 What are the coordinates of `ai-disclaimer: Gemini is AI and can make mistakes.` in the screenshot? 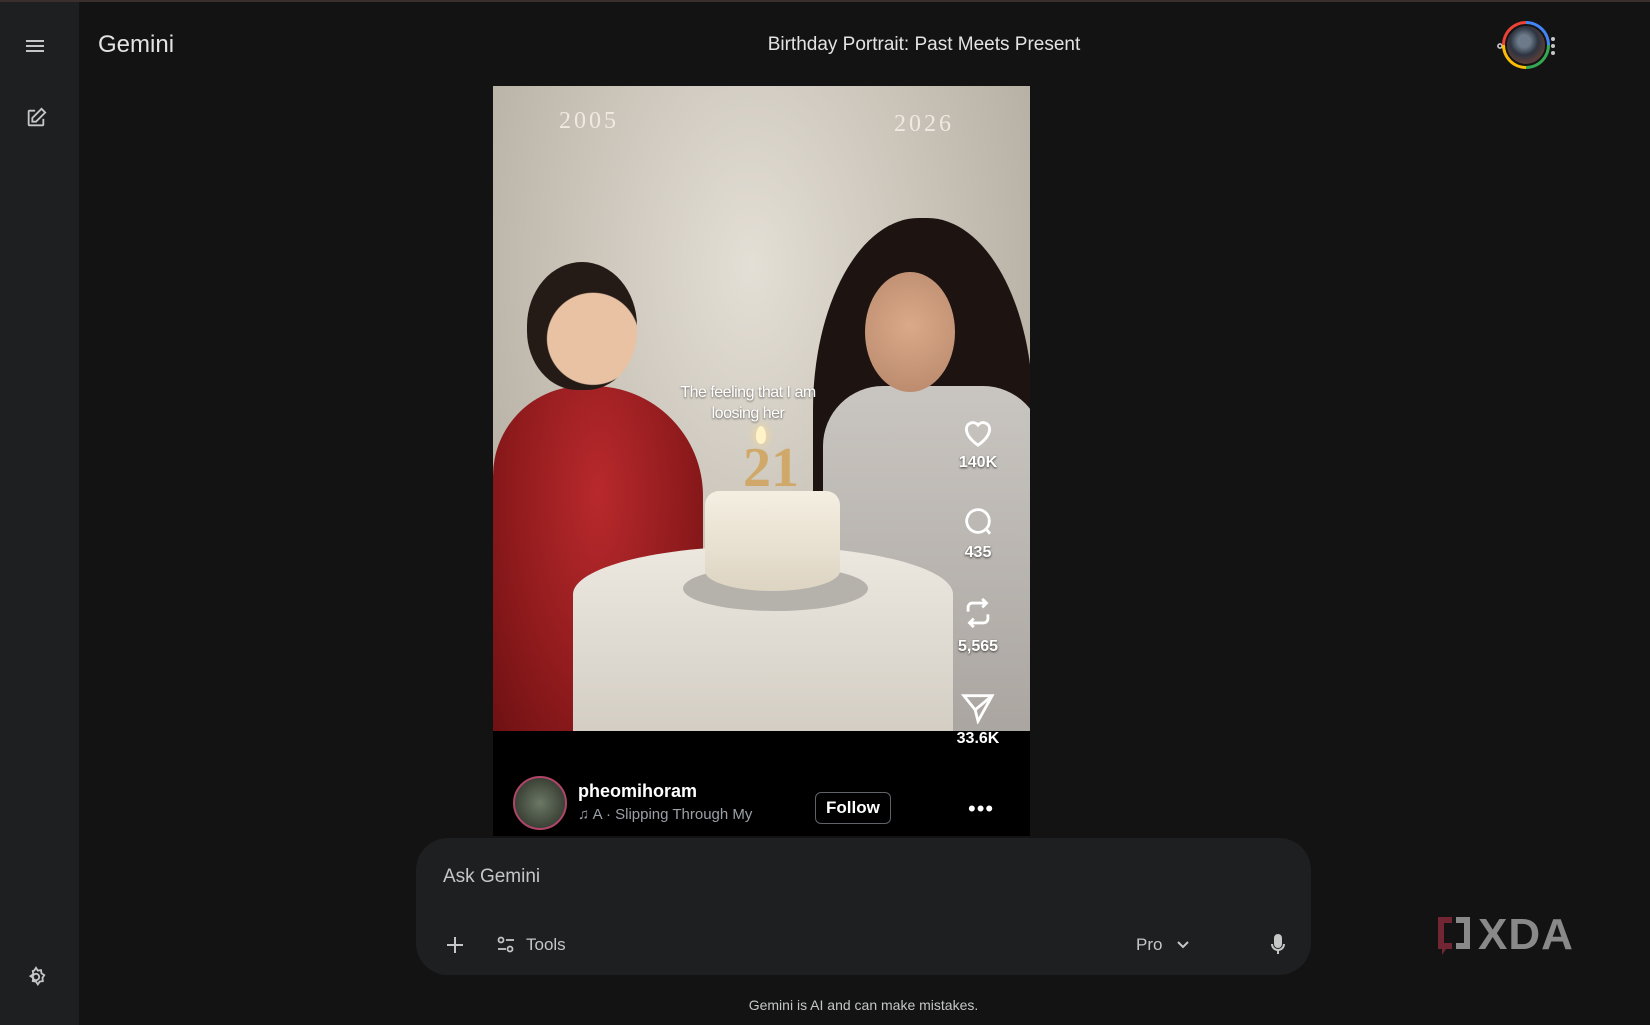 It's located at (863, 1005).